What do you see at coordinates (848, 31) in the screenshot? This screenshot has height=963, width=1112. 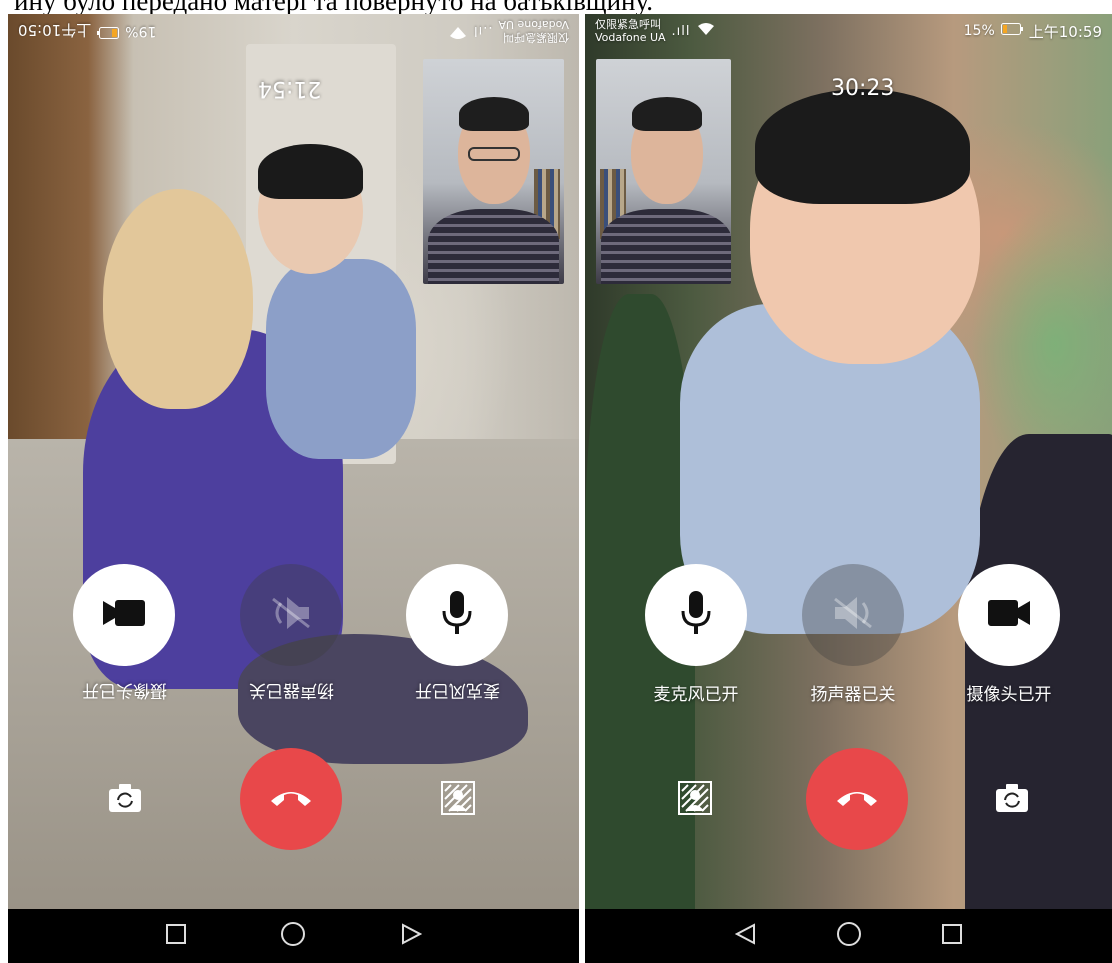 I see `status-bar: 仅限紧急呼叫 Vodafone UA .ıll 15% 上午10:59` at bounding box center [848, 31].